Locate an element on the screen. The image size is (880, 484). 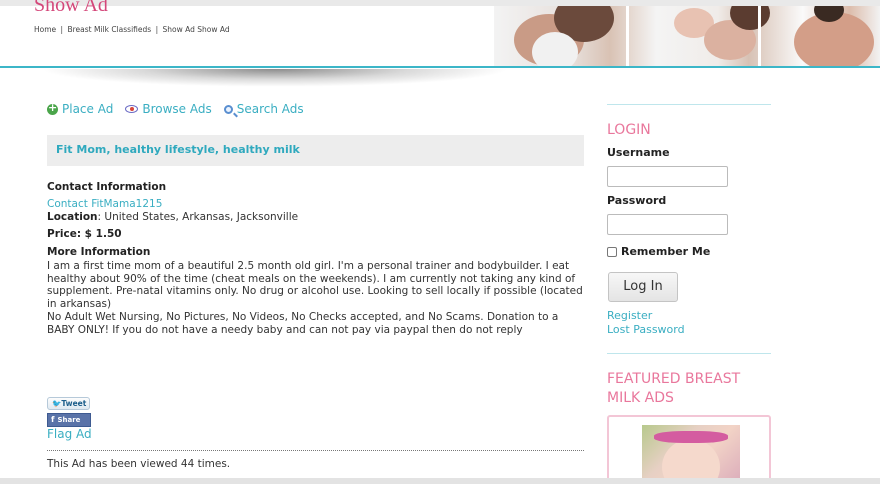
search-ads-link: Search Ads is located at coordinates (263, 109).